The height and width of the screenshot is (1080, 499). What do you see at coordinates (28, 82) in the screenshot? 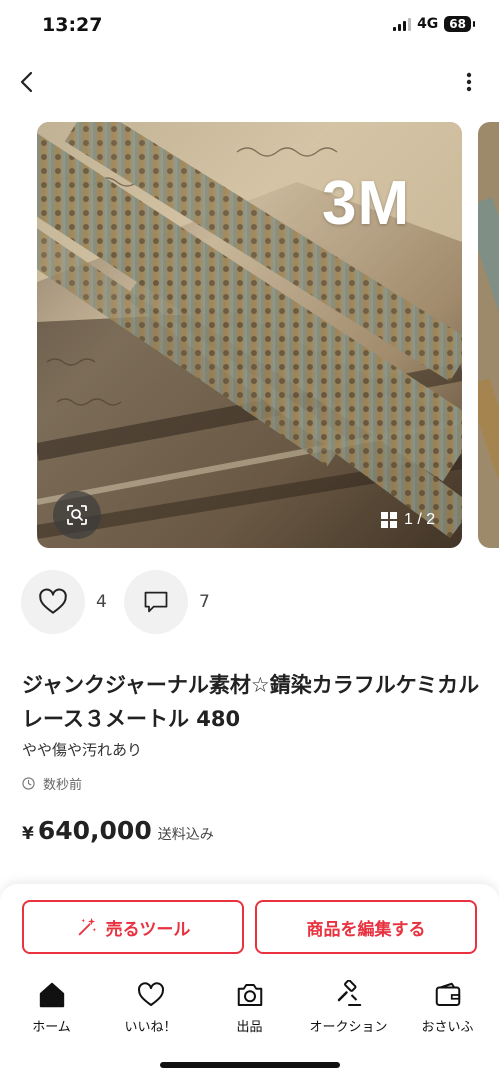
I see `chevron-left-icon` at bounding box center [28, 82].